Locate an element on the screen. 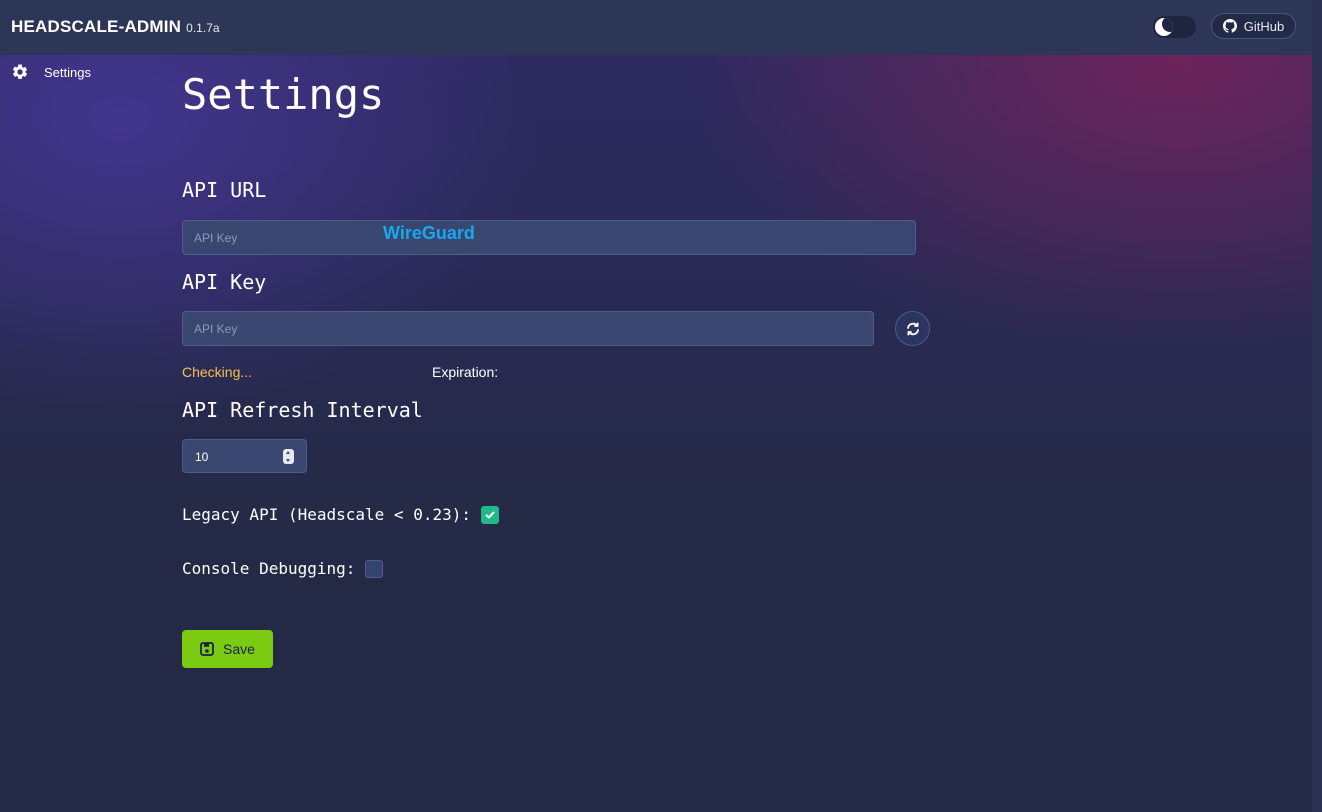  gear-icon is located at coordinates (20, 71).